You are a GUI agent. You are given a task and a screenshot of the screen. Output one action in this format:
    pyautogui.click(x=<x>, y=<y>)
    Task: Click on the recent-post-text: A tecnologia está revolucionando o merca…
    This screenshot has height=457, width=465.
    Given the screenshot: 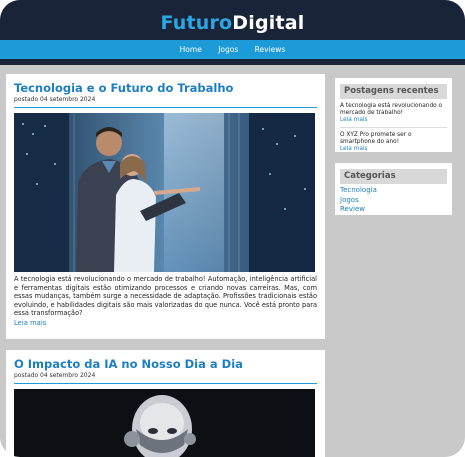 What is the action you would take?
    pyautogui.click(x=391, y=109)
    